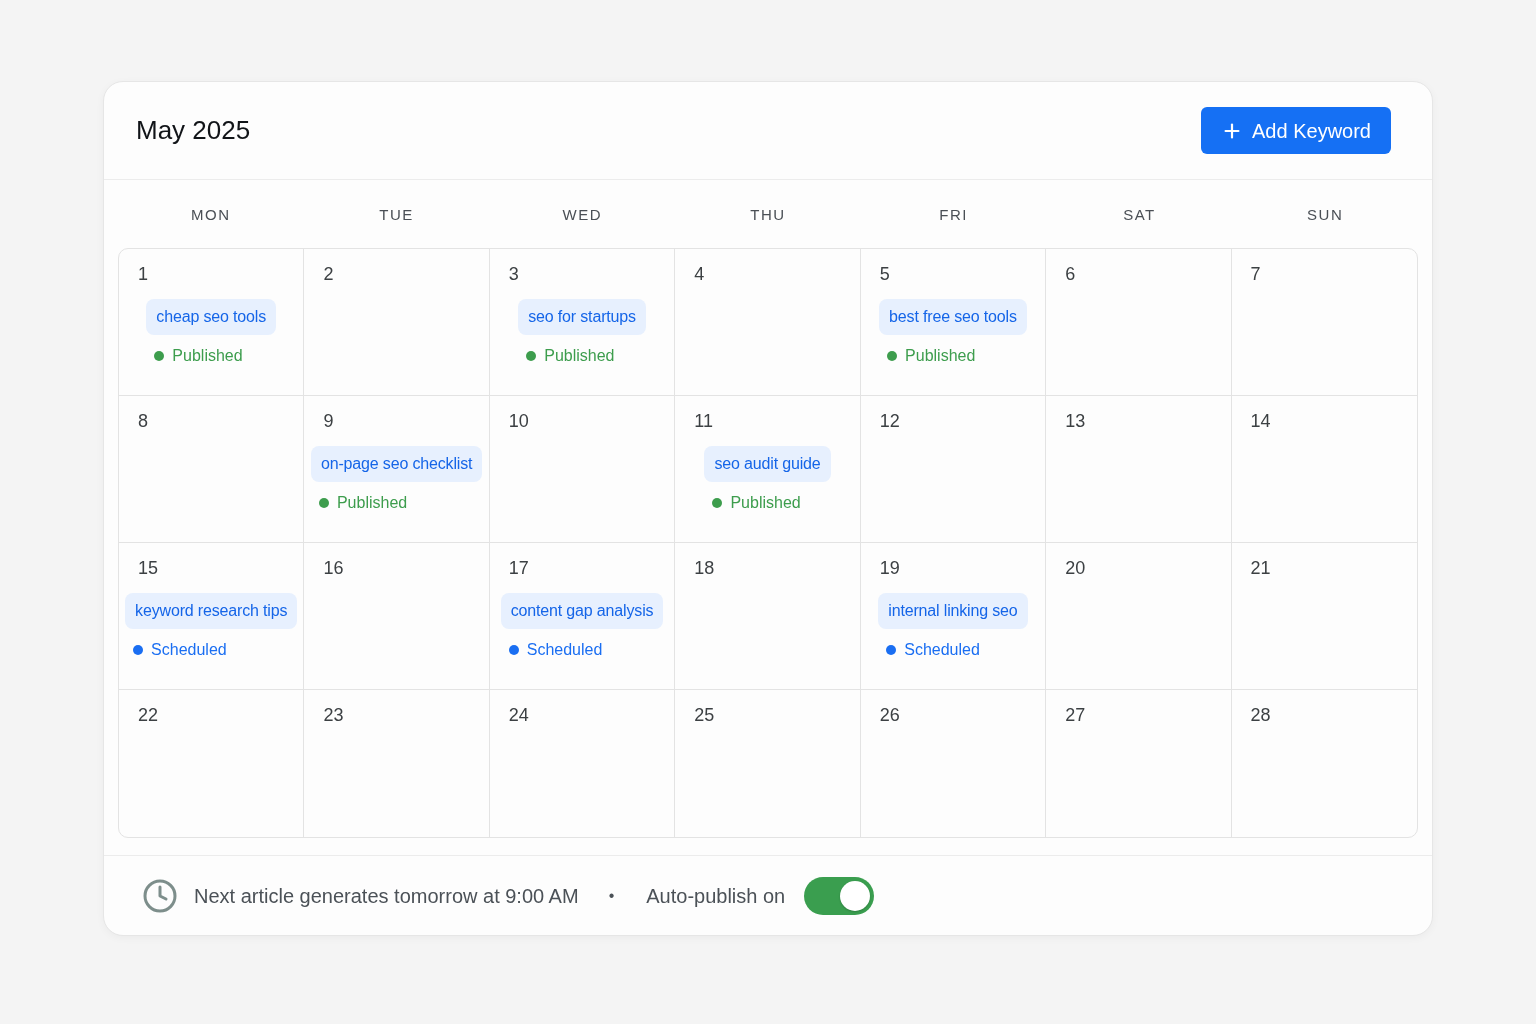  What do you see at coordinates (211, 611) in the screenshot?
I see `keyword-chip: keyword research tips` at bounding box center [211, 611].